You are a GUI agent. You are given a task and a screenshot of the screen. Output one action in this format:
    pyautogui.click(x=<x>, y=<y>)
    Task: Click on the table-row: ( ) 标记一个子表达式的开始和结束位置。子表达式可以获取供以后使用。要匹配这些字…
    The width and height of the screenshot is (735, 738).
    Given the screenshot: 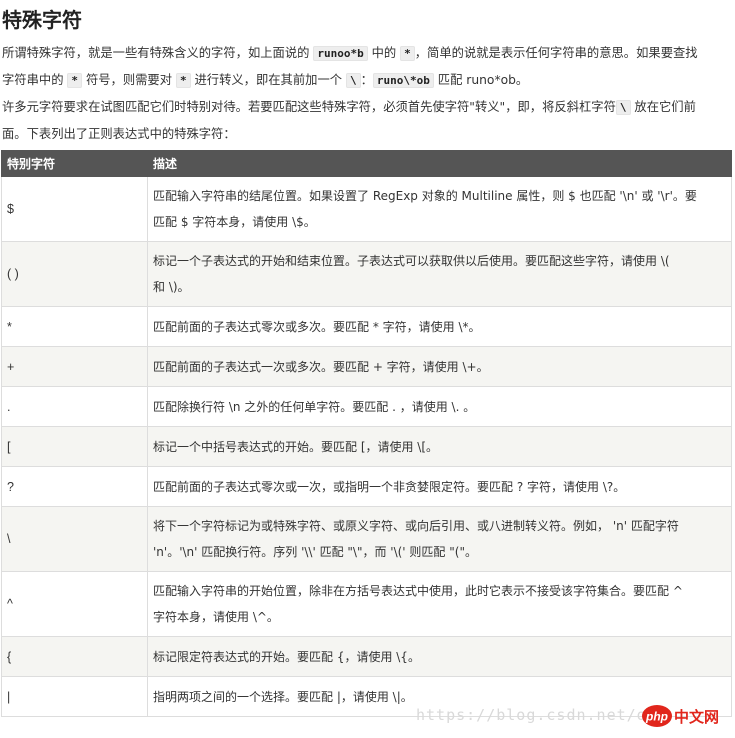 What is the action you would take?
    pyautogui.click(x=366, y=274)
    